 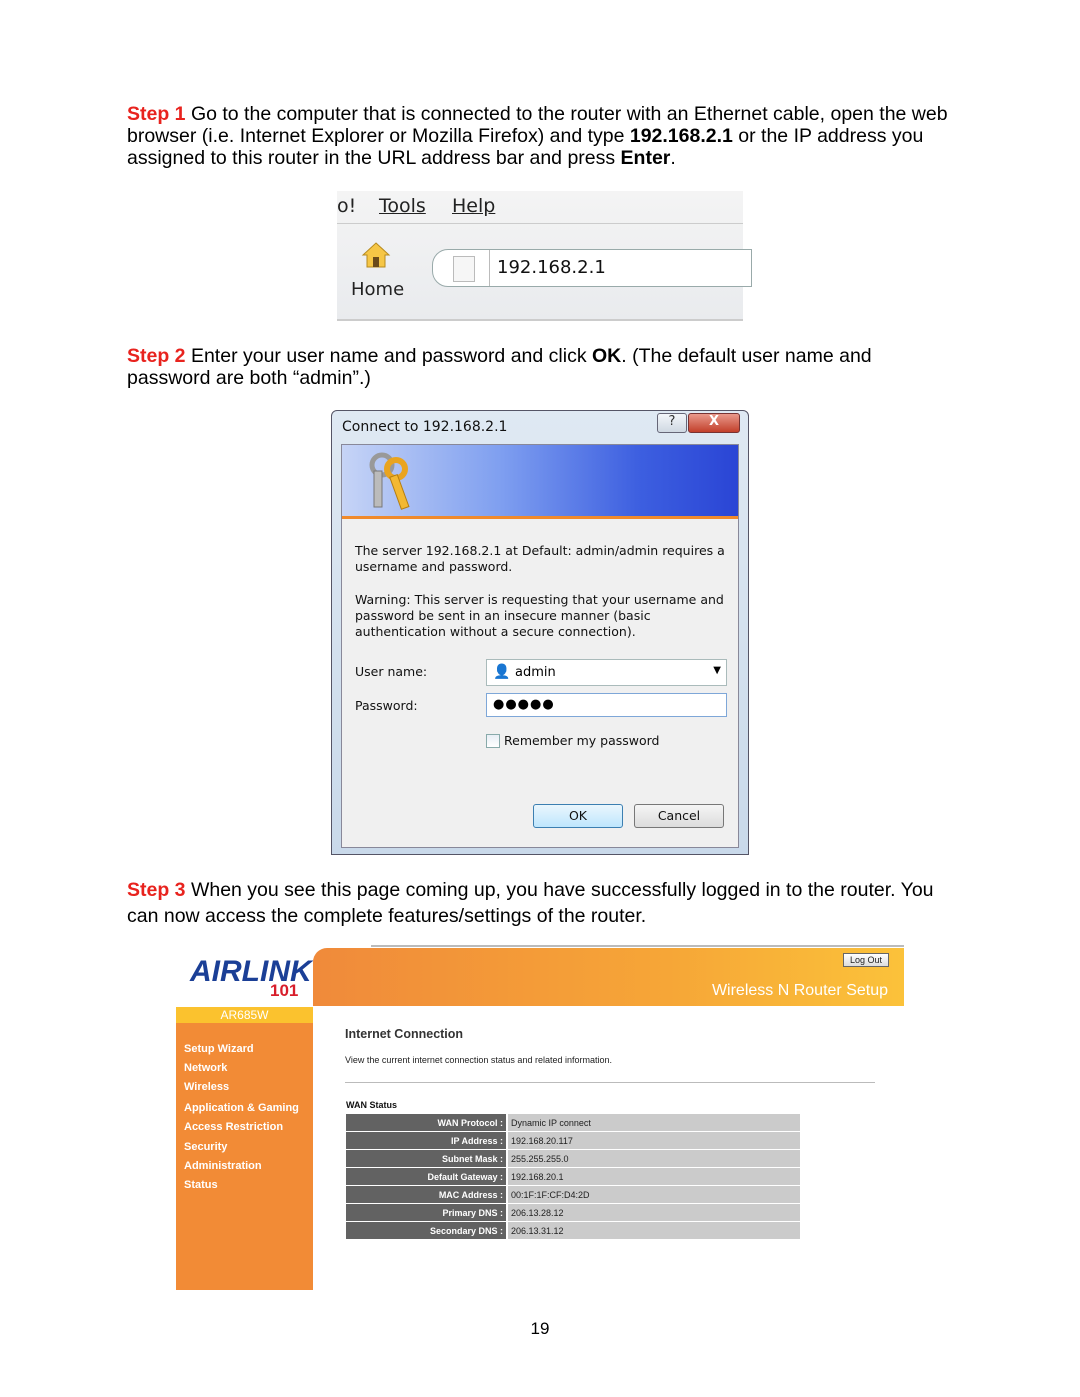 I want to click on sidebar-item-wireless: Wireless, so click(x=206, y=1087).